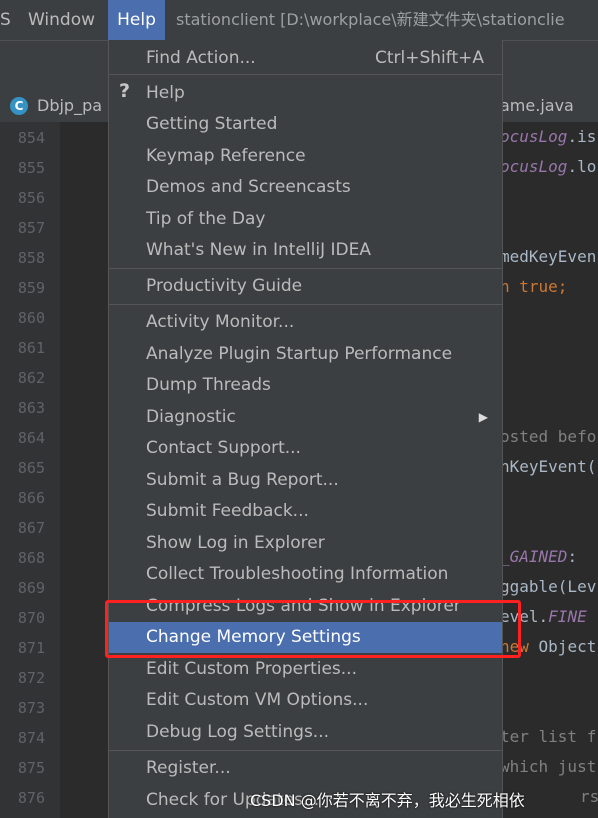  I want to click on line-number: 868, so click(31, 558).